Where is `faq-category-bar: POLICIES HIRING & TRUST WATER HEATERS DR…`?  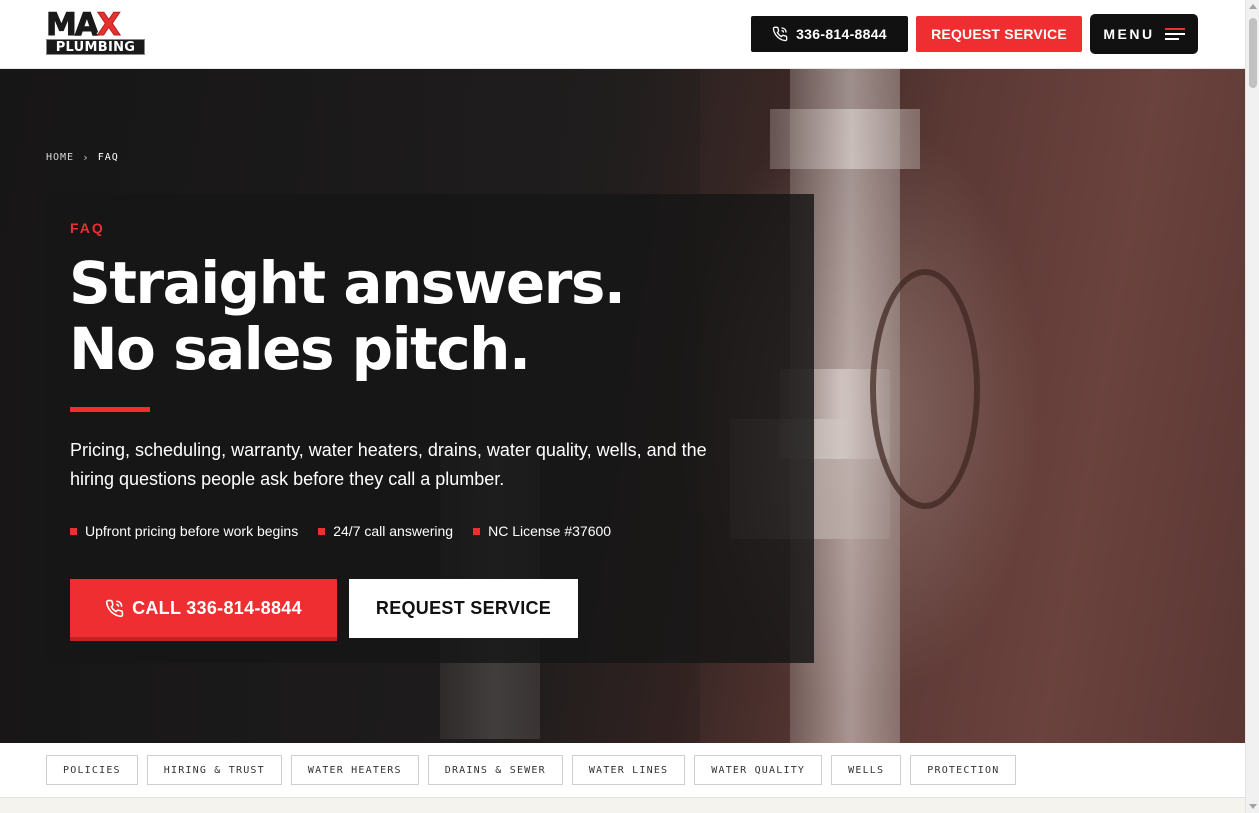
faq-category-bar: POLICIES HIRING & TRUST WATER HEATERS DR… is located at coordinates (622, 770).